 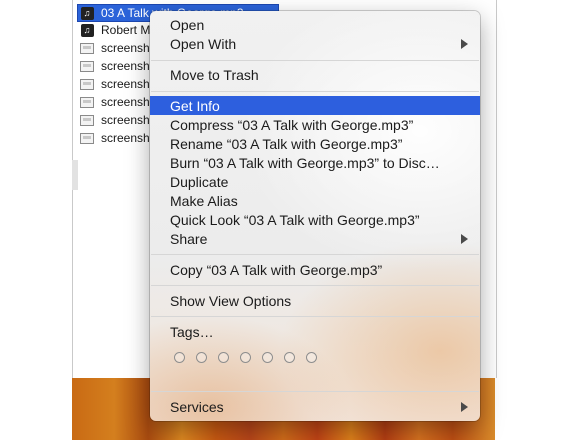 What do you see at coordinates (315, 24) in the screenshot?
I see `menu-item-open: Open` at bounding box center [315, 24].